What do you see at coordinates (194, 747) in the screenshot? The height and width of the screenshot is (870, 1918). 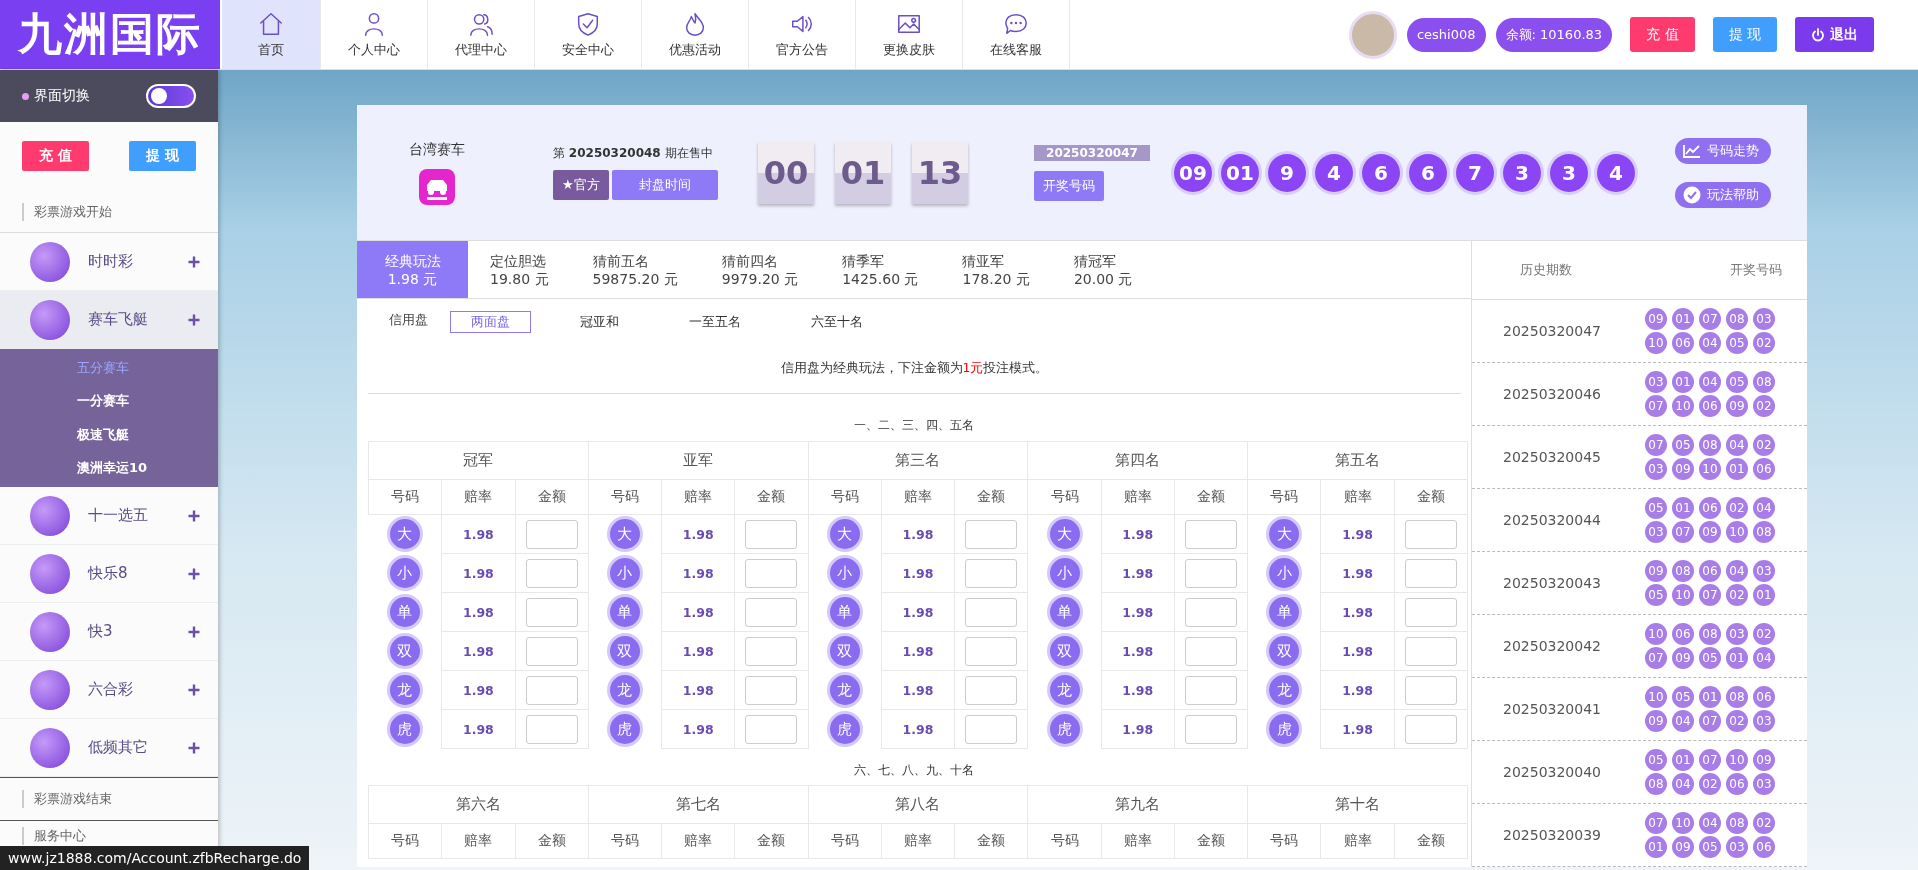 I see `plus-icon` at bounding box center [194, 747].